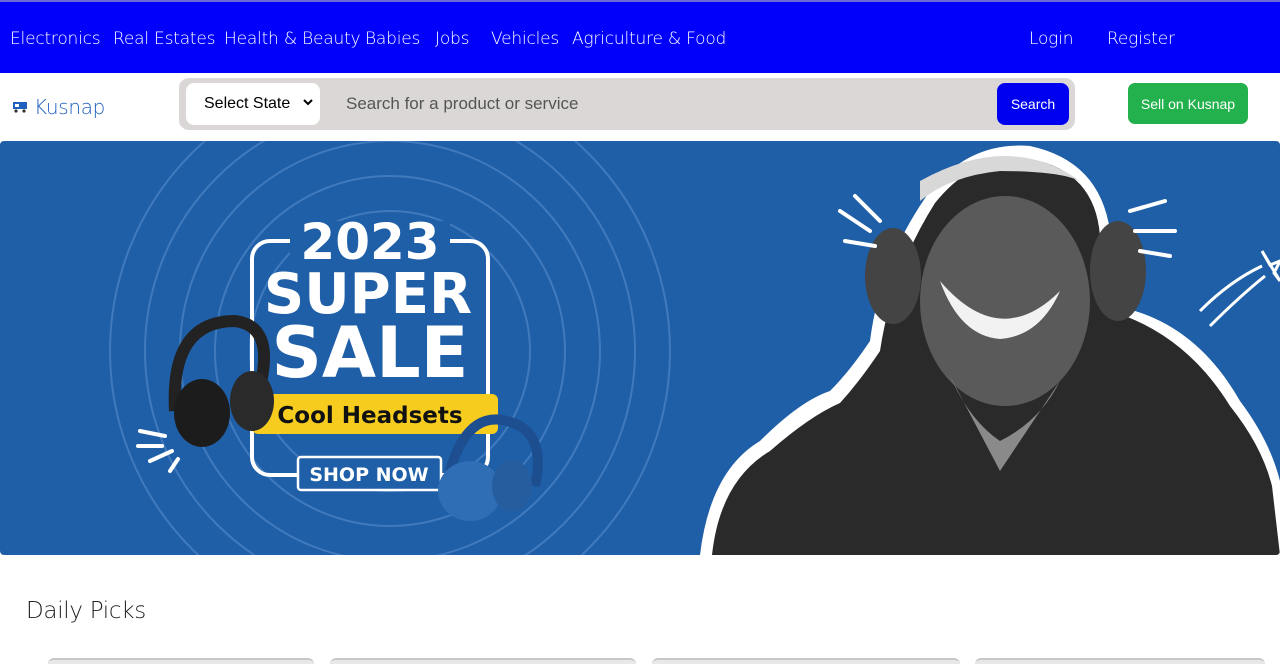 The width and height of the screenshot is (1280, 664). I want to click on spark-left-decoration, so click(158, 451).